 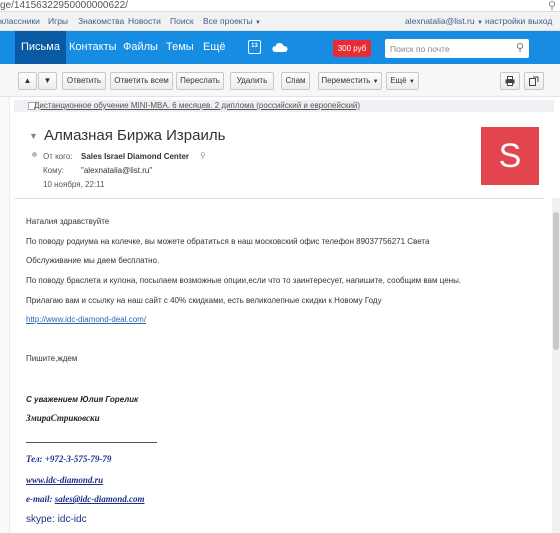 I want to click on settings-link: настройки, so click(x=505, y=21).